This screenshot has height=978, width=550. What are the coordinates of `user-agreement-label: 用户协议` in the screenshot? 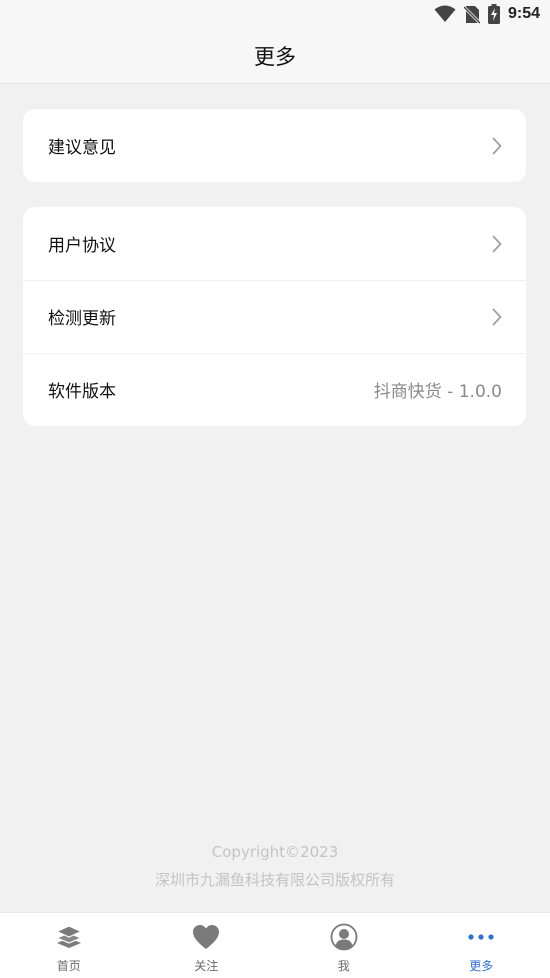 It's located at (82, 246).